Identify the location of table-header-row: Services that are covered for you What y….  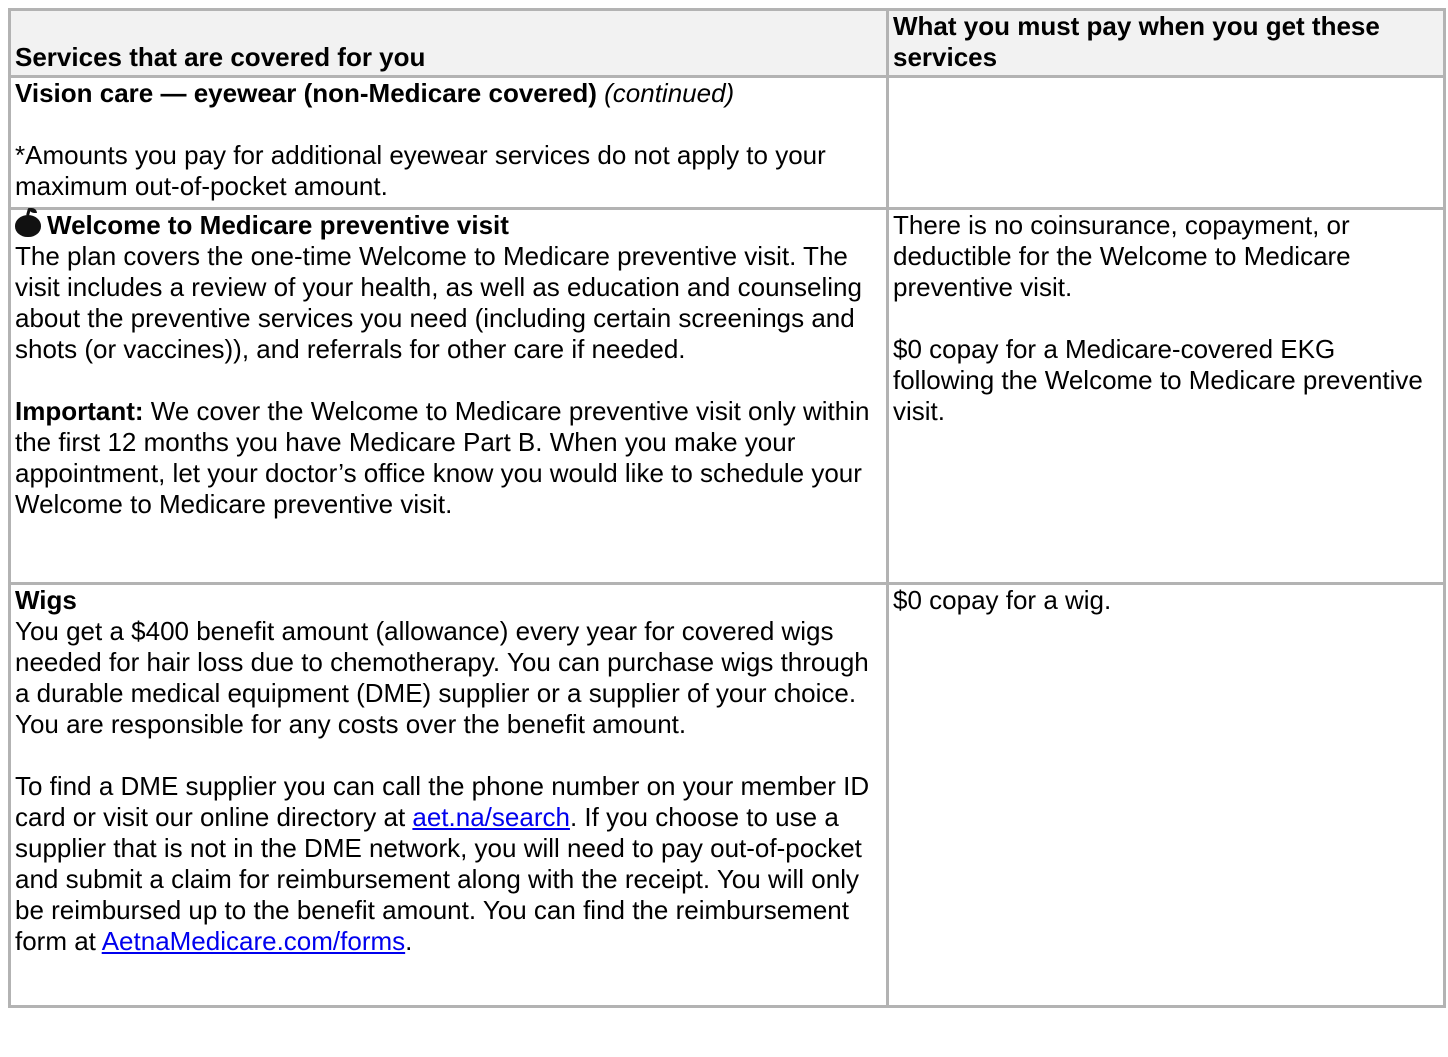
(727, 43).